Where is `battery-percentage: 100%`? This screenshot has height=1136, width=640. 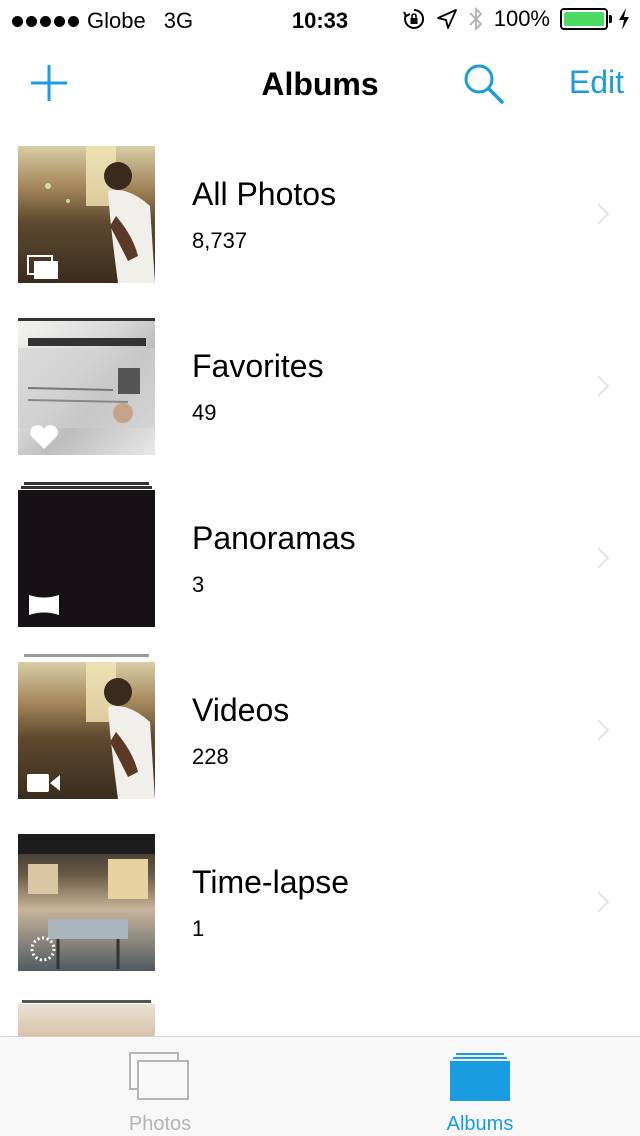 battery-percentage: 100% is located at coordinates (521, 18).